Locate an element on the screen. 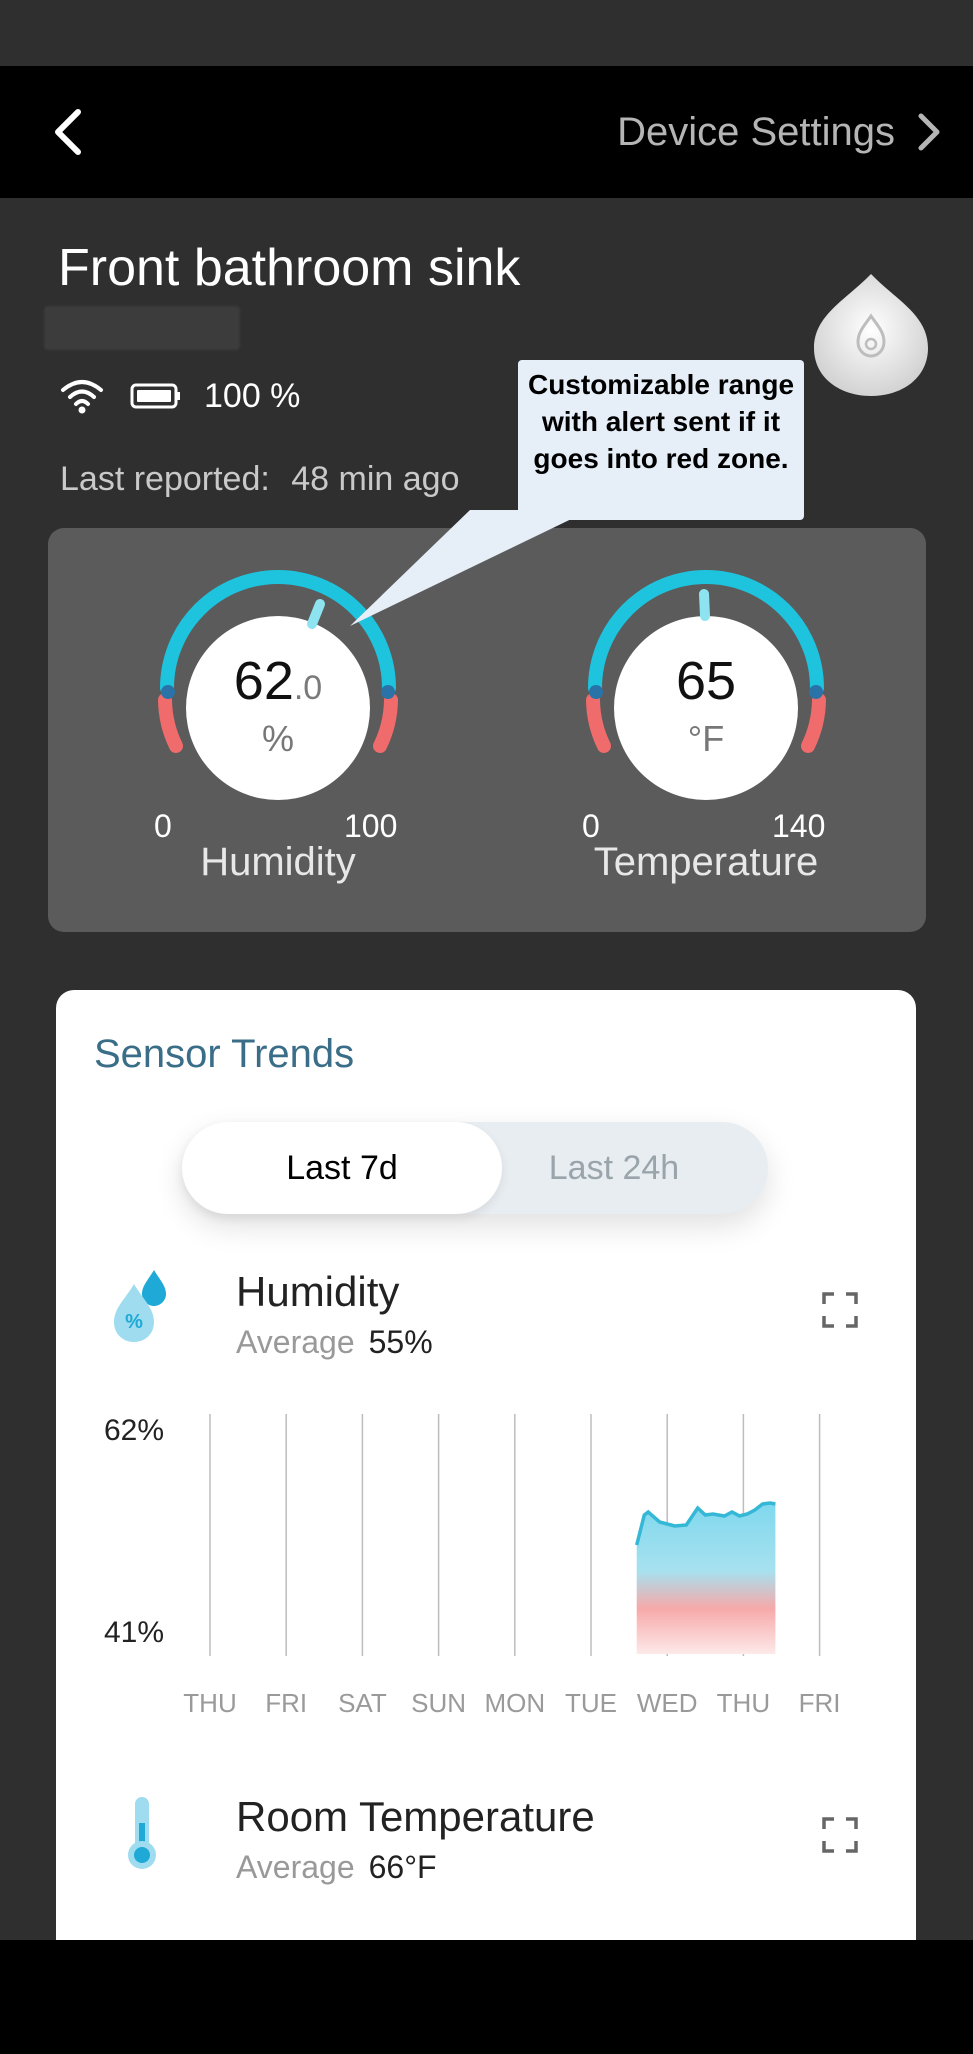 This screenshot has height=2054, width=973. humidity-gauge-value: 62.0 is located at coordinates (278, 681).